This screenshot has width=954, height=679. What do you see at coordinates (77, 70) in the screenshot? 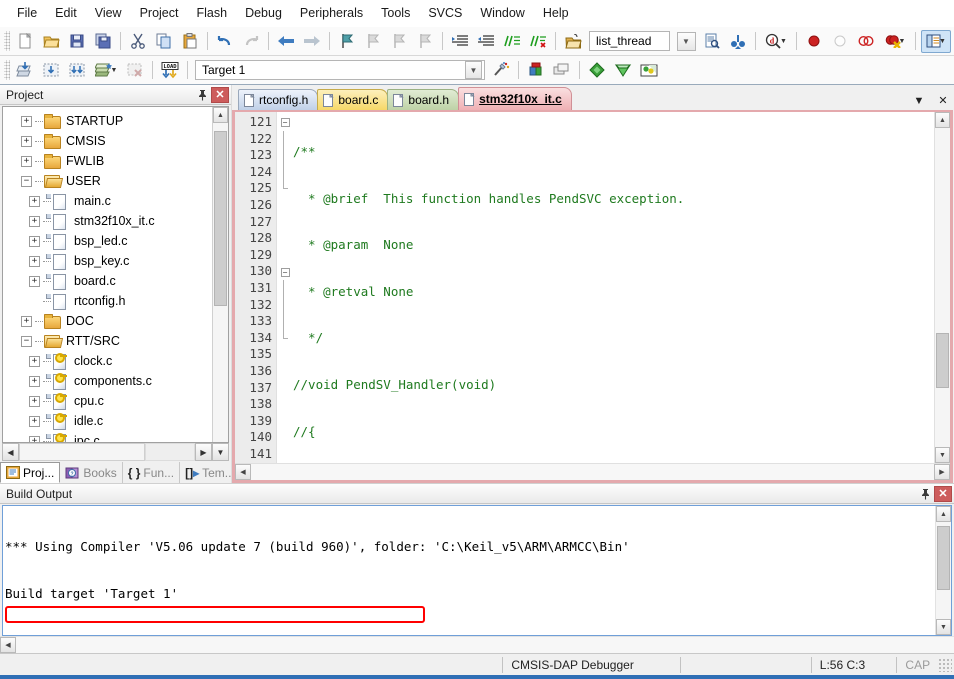
I see `rebuild-icon` at bounding box center [77, 70].